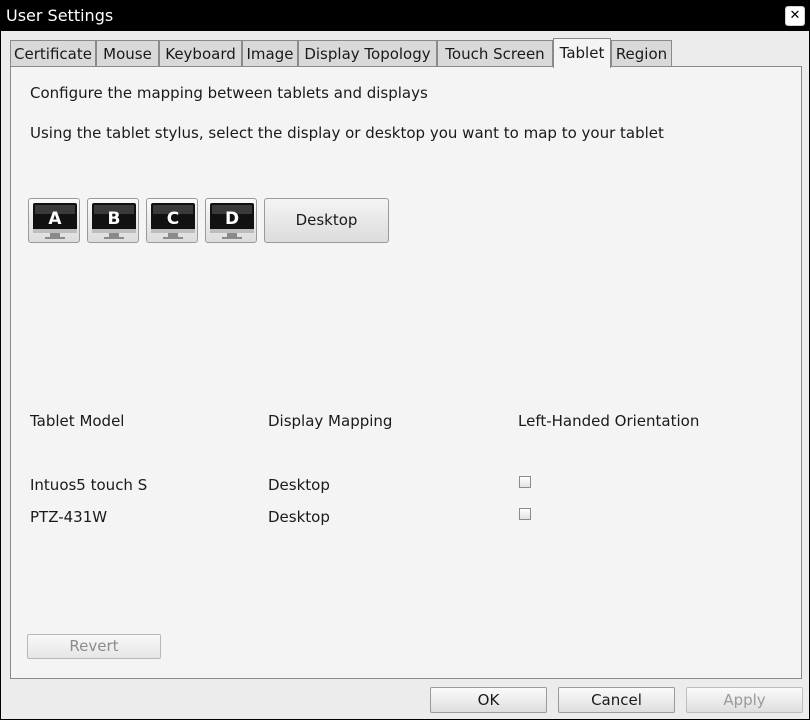 The image size is (810, 720). Describe the element at coordinates (330, 421) in the screenshot. I see `column-header-display-mapping: Display Mapping` at that location.